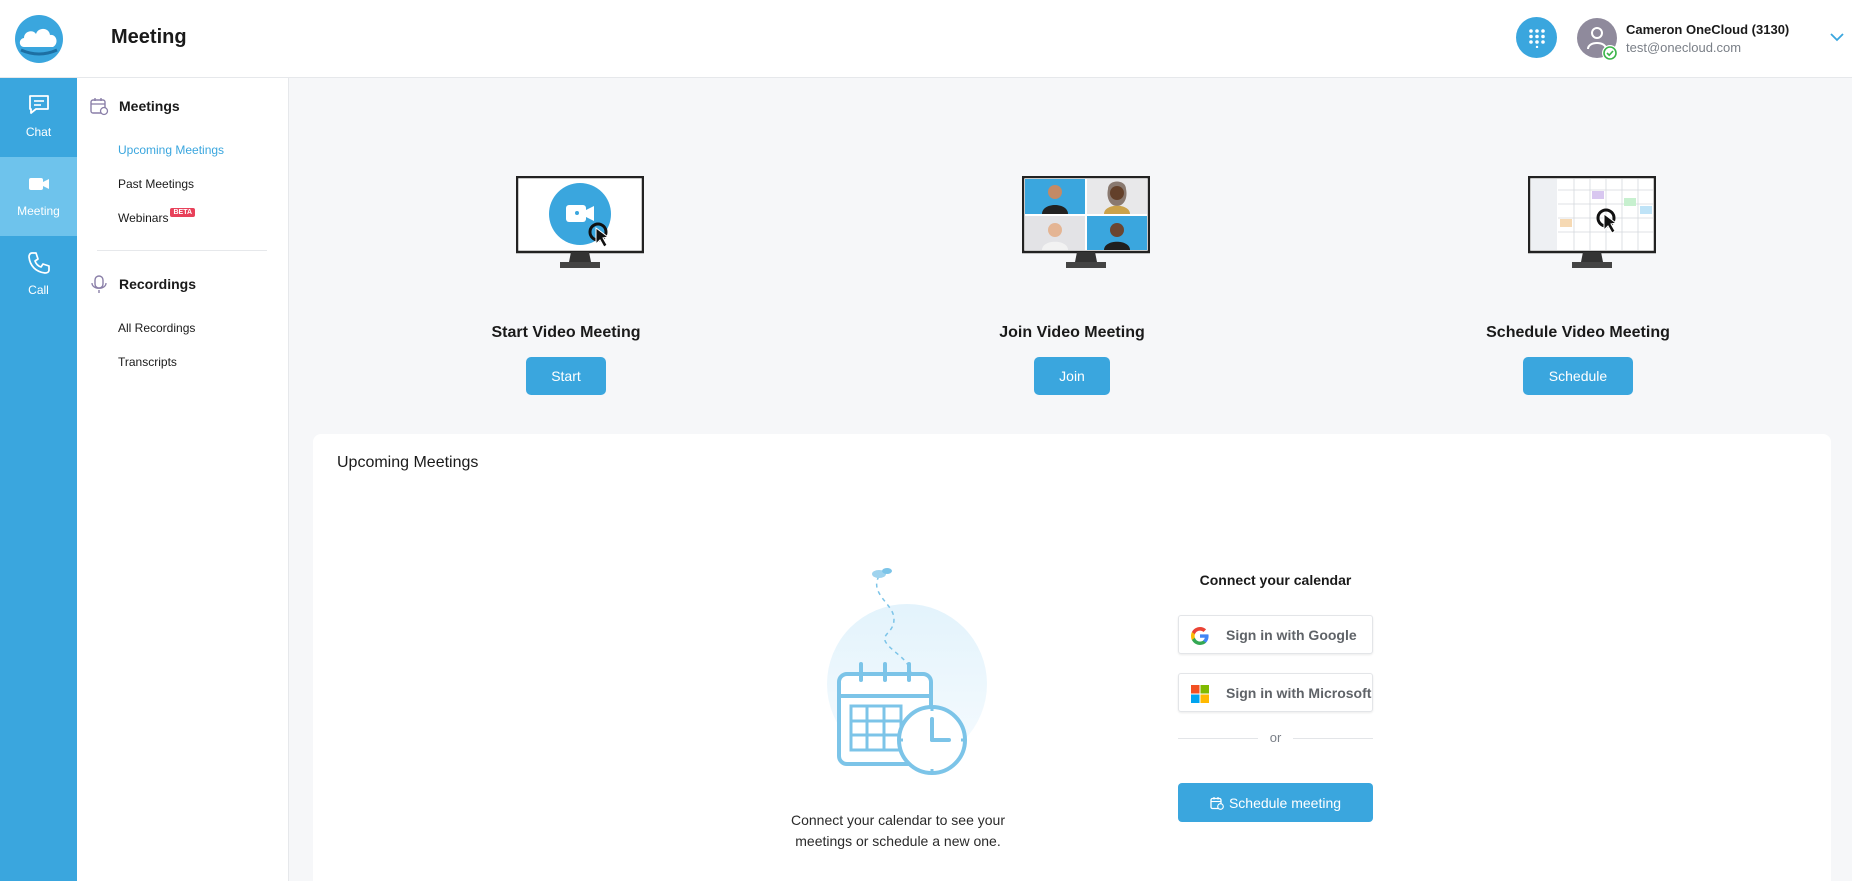  I want to click on schedule-button: Schedule, so click(1578, 376).